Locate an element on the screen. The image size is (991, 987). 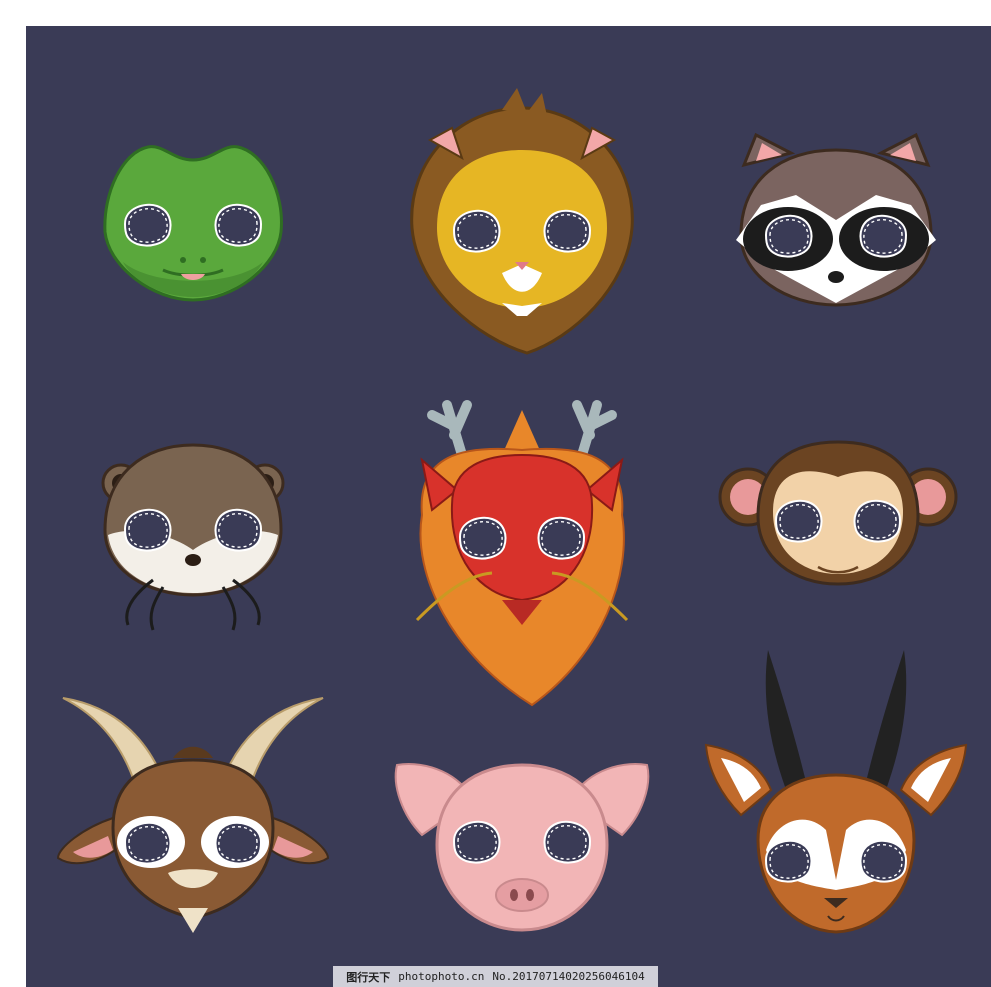
watermark-site: 图行天下 is located at coordinates (368, 977).